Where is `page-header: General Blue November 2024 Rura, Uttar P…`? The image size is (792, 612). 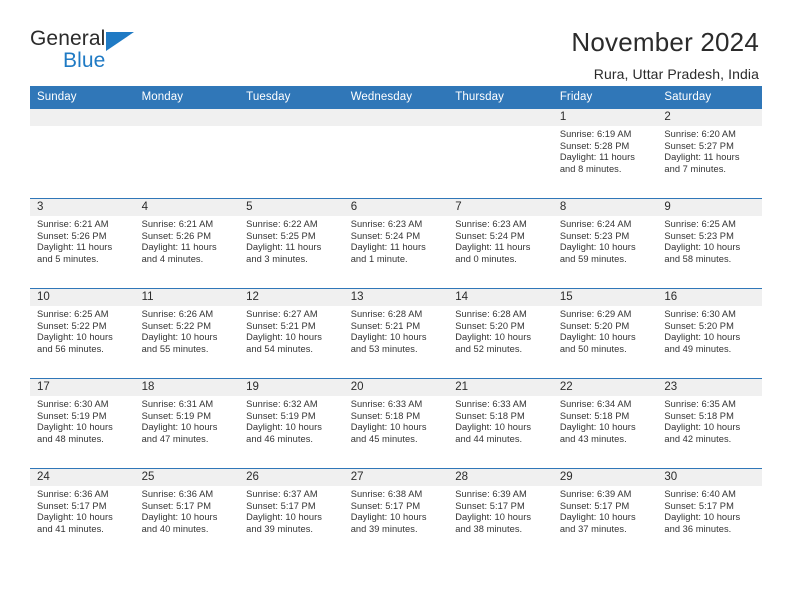
page-header: General Blue November 2024 Rura, Uttar P… is located at coordinates (396, 41).